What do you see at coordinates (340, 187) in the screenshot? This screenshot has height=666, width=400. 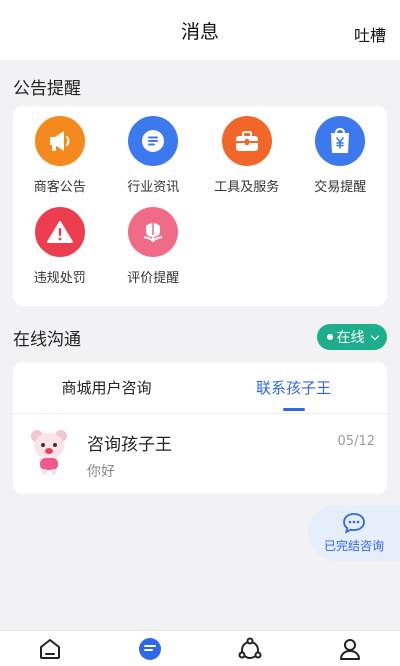 I see `notice-item-label: 交易提醒` at bounding box center [340, 187].